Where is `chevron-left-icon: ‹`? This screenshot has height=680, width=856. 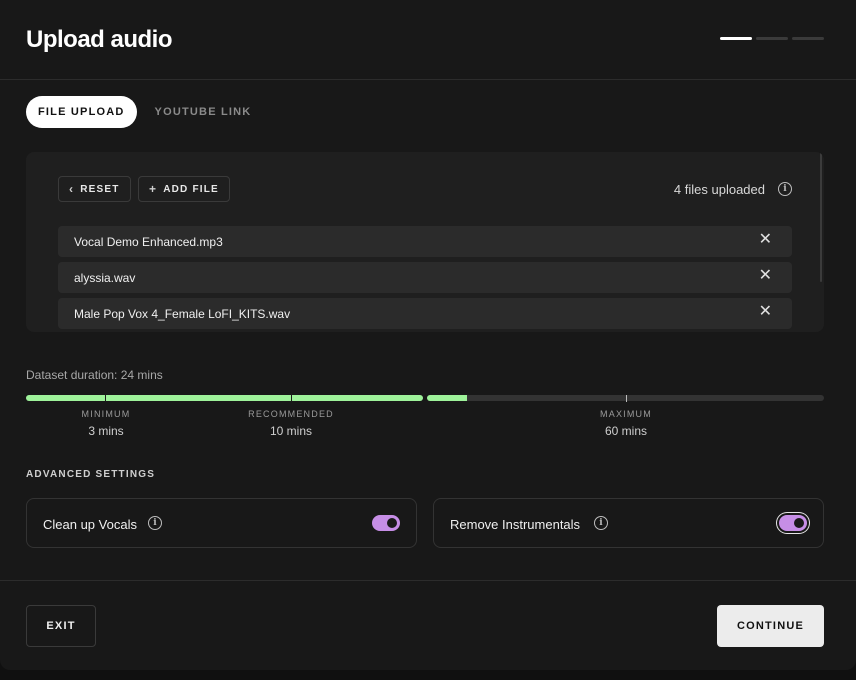
chevron-left-icon: ‹ is located at coordinates (72, 189).